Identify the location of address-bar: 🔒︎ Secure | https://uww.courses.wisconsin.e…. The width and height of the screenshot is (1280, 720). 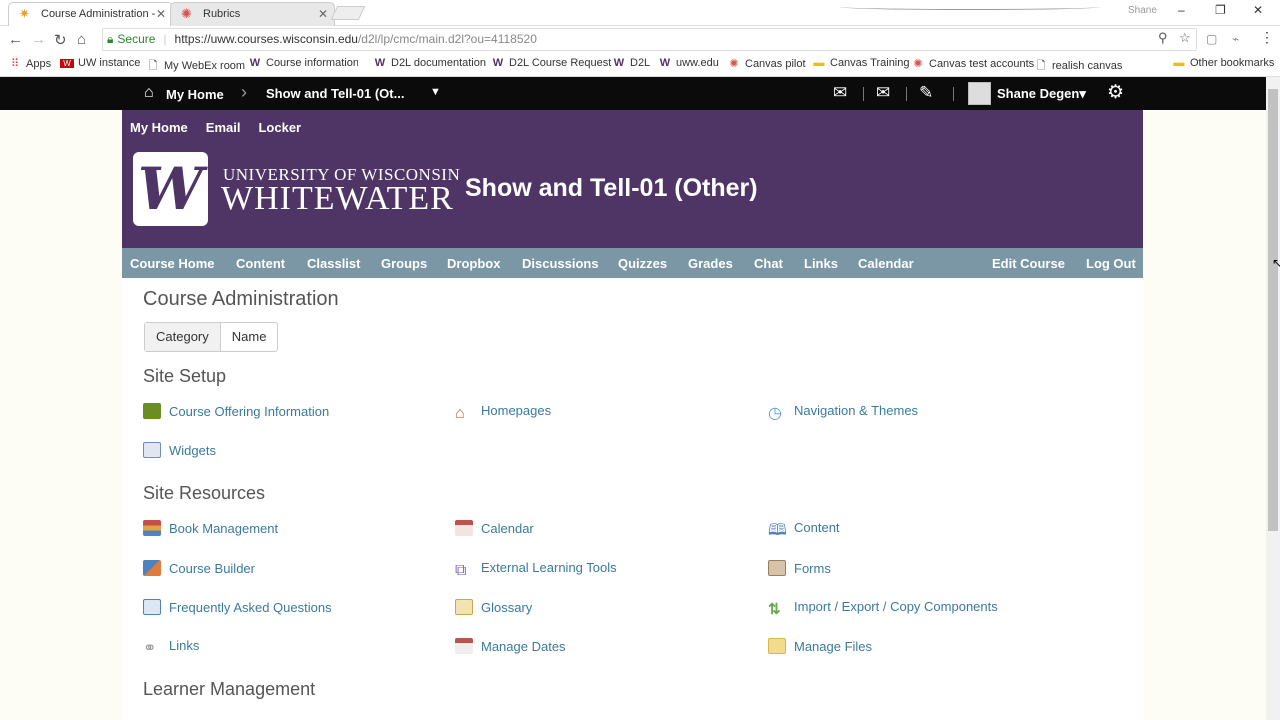
(649, 39).